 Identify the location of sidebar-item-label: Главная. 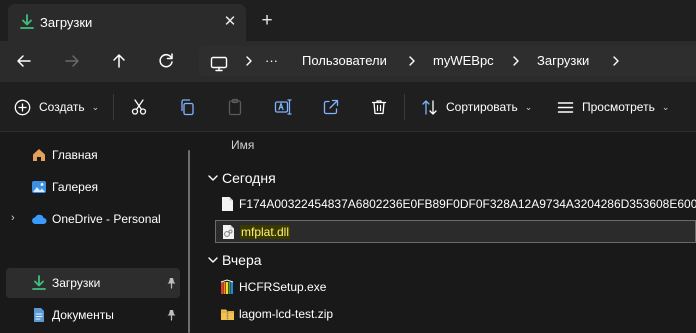
(75, 155).